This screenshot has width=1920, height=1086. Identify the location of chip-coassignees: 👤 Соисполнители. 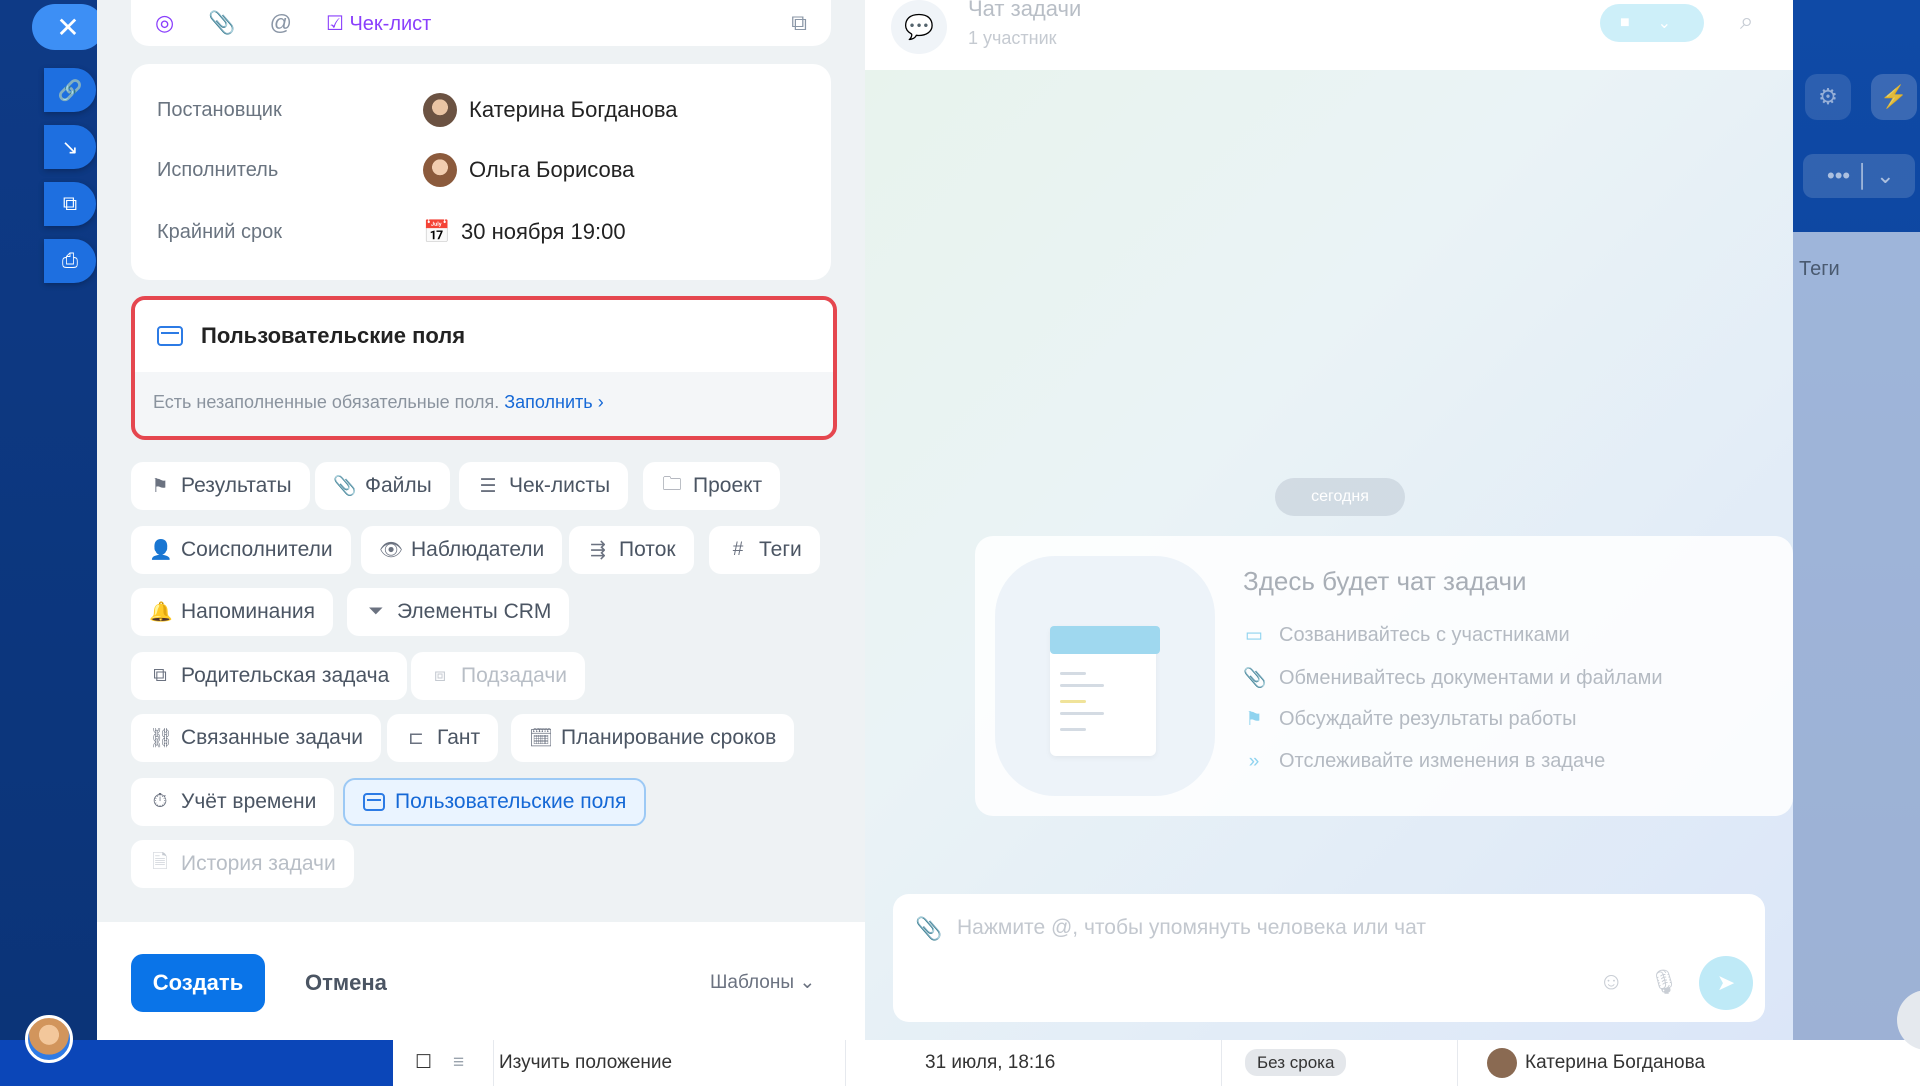
(241, 550).